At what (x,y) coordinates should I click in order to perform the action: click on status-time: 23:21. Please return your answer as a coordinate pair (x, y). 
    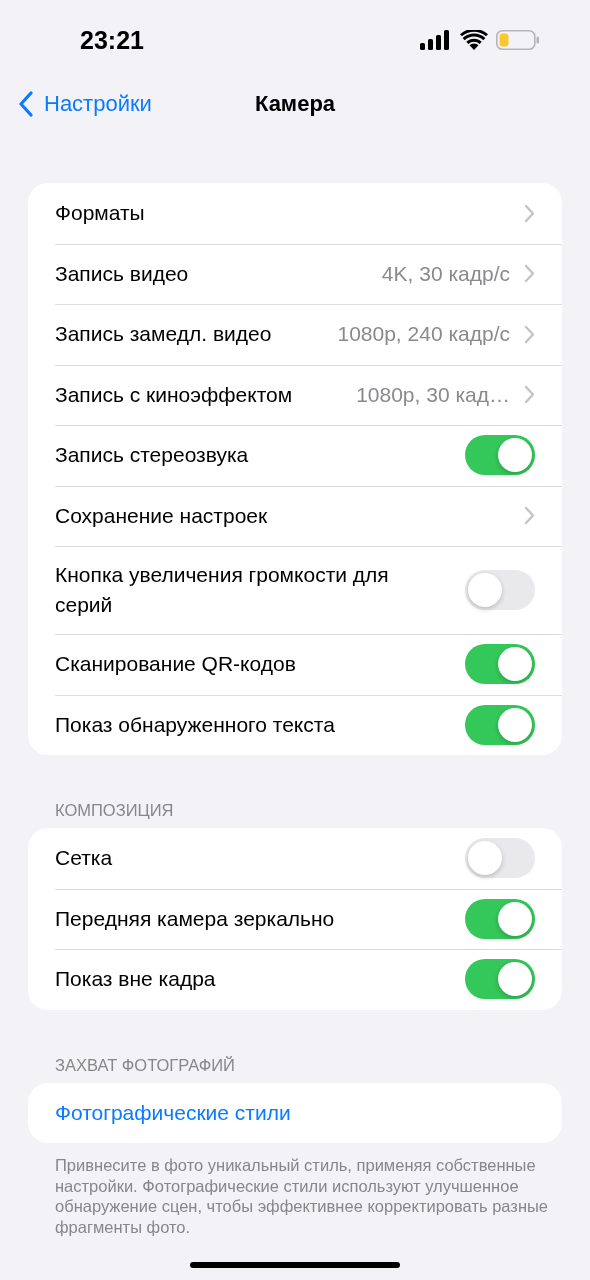
    Looking at the image, I should click on (112, 40).